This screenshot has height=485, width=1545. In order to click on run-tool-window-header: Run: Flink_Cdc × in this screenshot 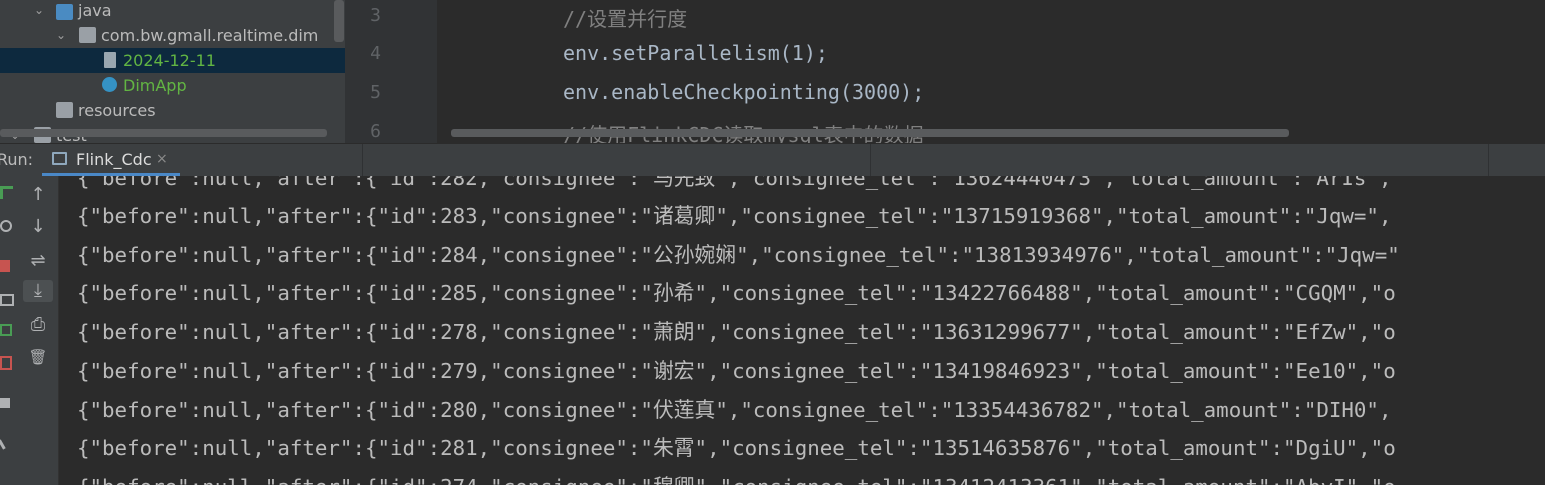, I will do `click(772, 160)`.